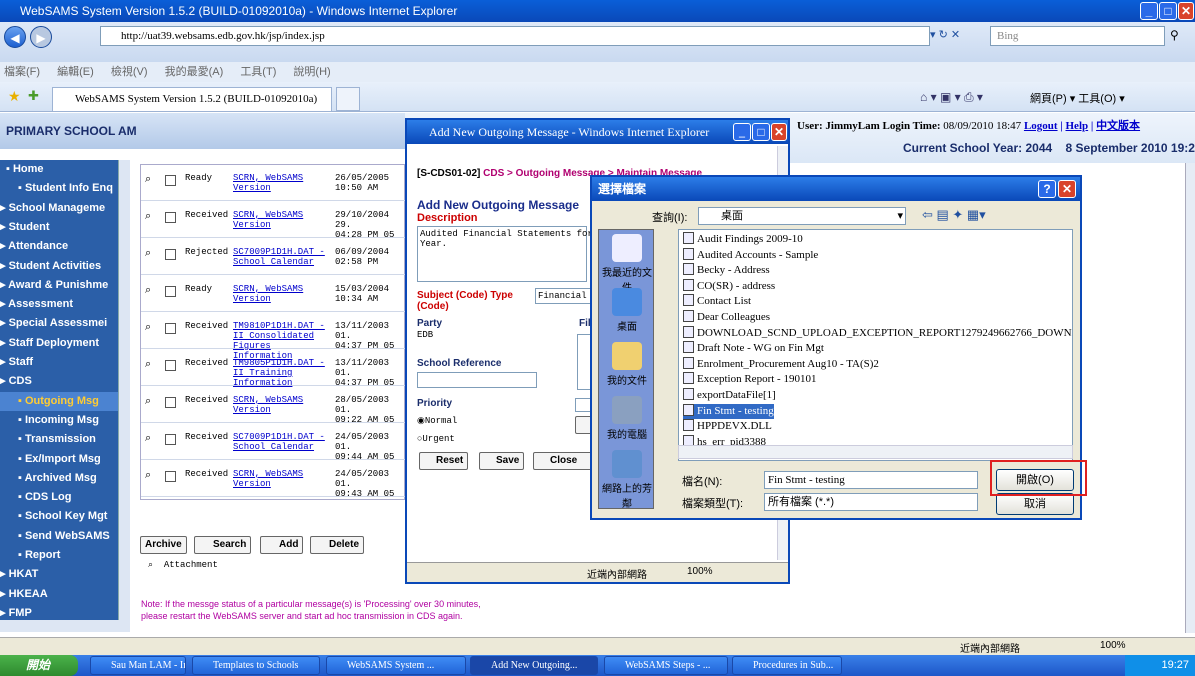 This screenshot has height=676, width=1195. What do you see at coordinates (59, 343) in the screenshot?
I see `sidebar-item: ▸ Staff Deployment` at bounding box center [59, 343].